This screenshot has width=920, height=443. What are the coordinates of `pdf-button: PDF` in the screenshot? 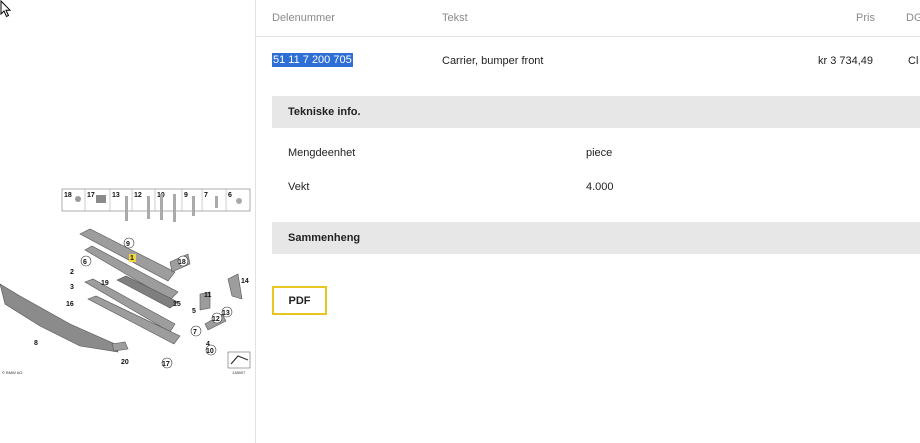 It's located at (299, 300).